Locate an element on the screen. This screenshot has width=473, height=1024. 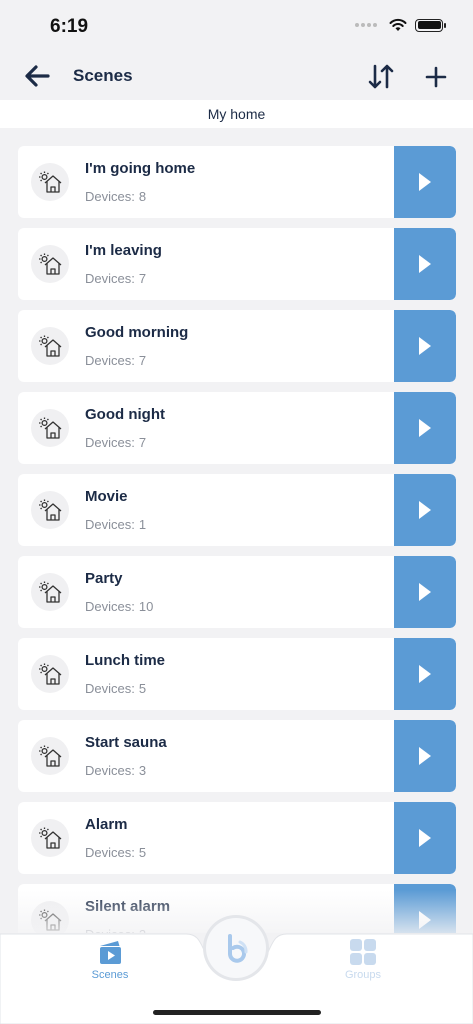
scene-name: Good morning is located at coordinates (137, 332).